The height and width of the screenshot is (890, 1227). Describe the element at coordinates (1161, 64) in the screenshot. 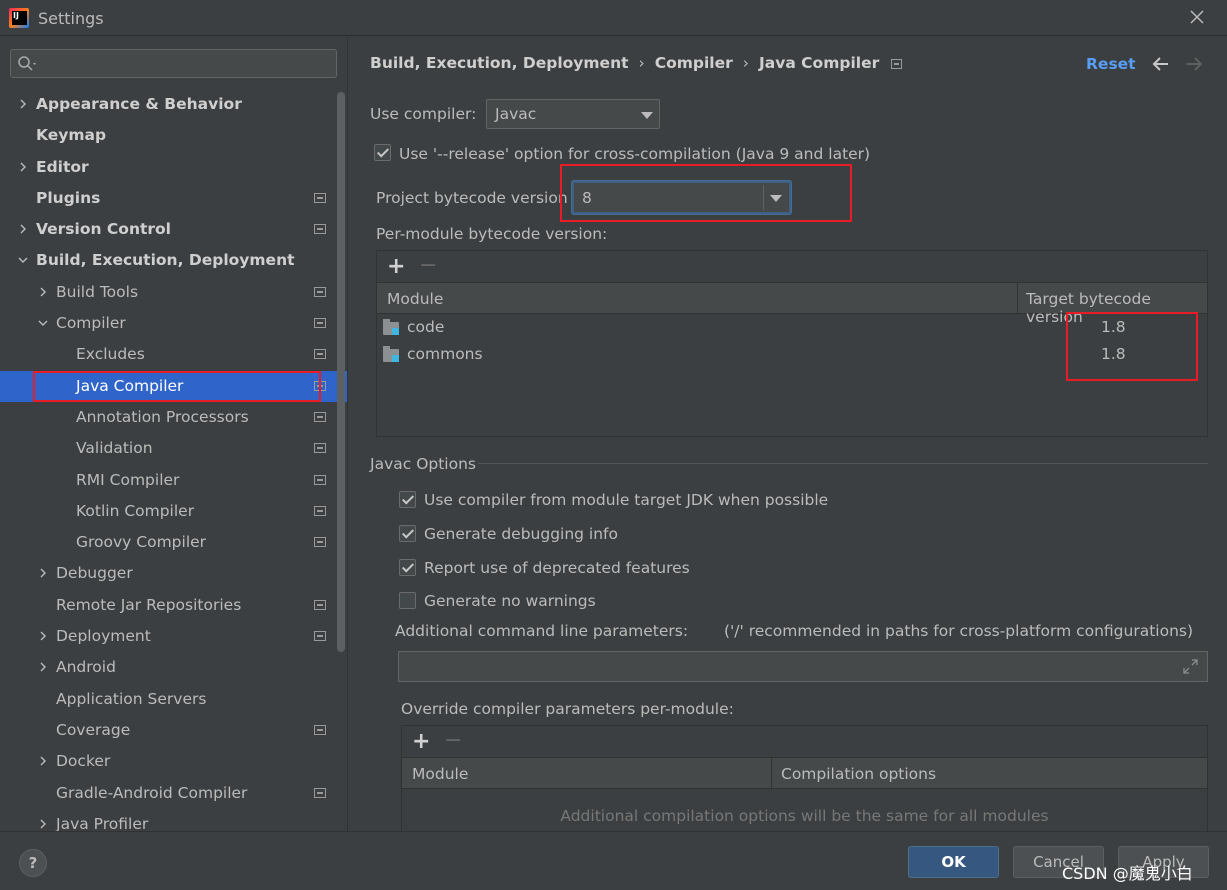

I see `back-arrow-icon` at that location.